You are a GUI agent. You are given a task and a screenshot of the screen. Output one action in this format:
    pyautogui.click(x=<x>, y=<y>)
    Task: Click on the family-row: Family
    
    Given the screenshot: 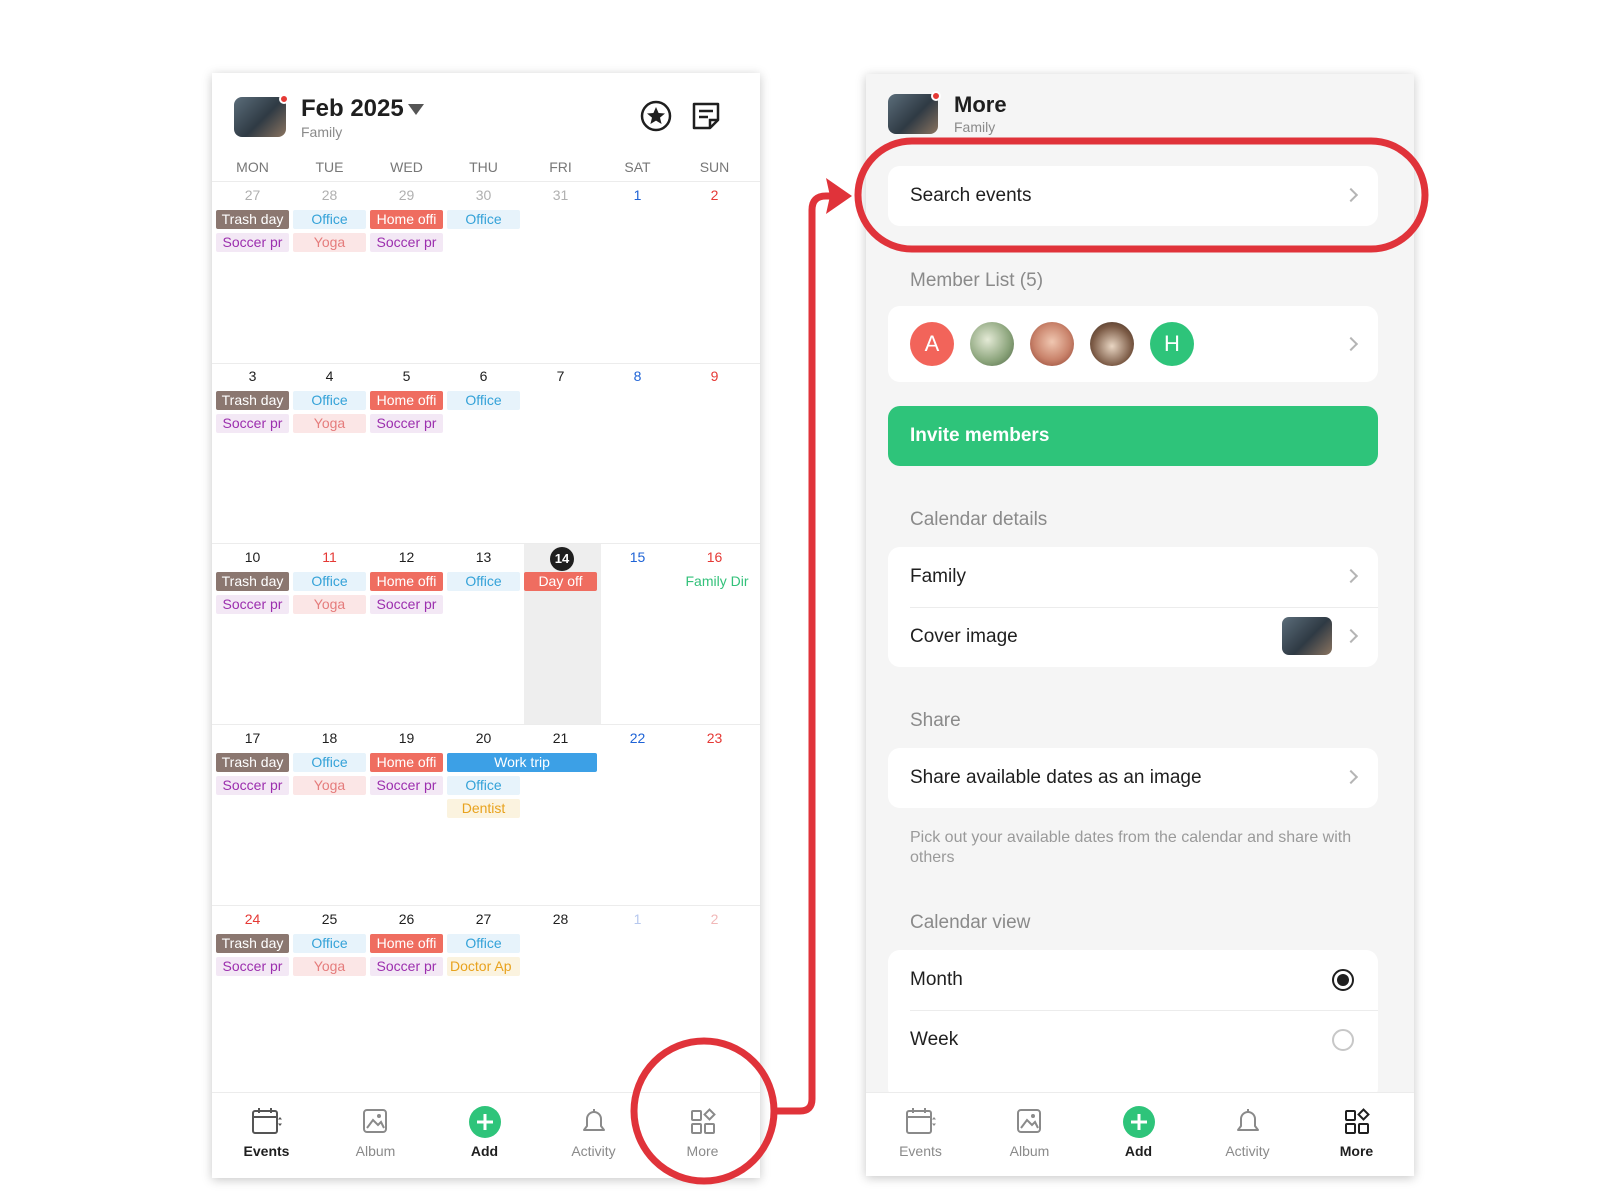 What is the action you would take?
    pyautogui.click(x=1133, y=577)
    